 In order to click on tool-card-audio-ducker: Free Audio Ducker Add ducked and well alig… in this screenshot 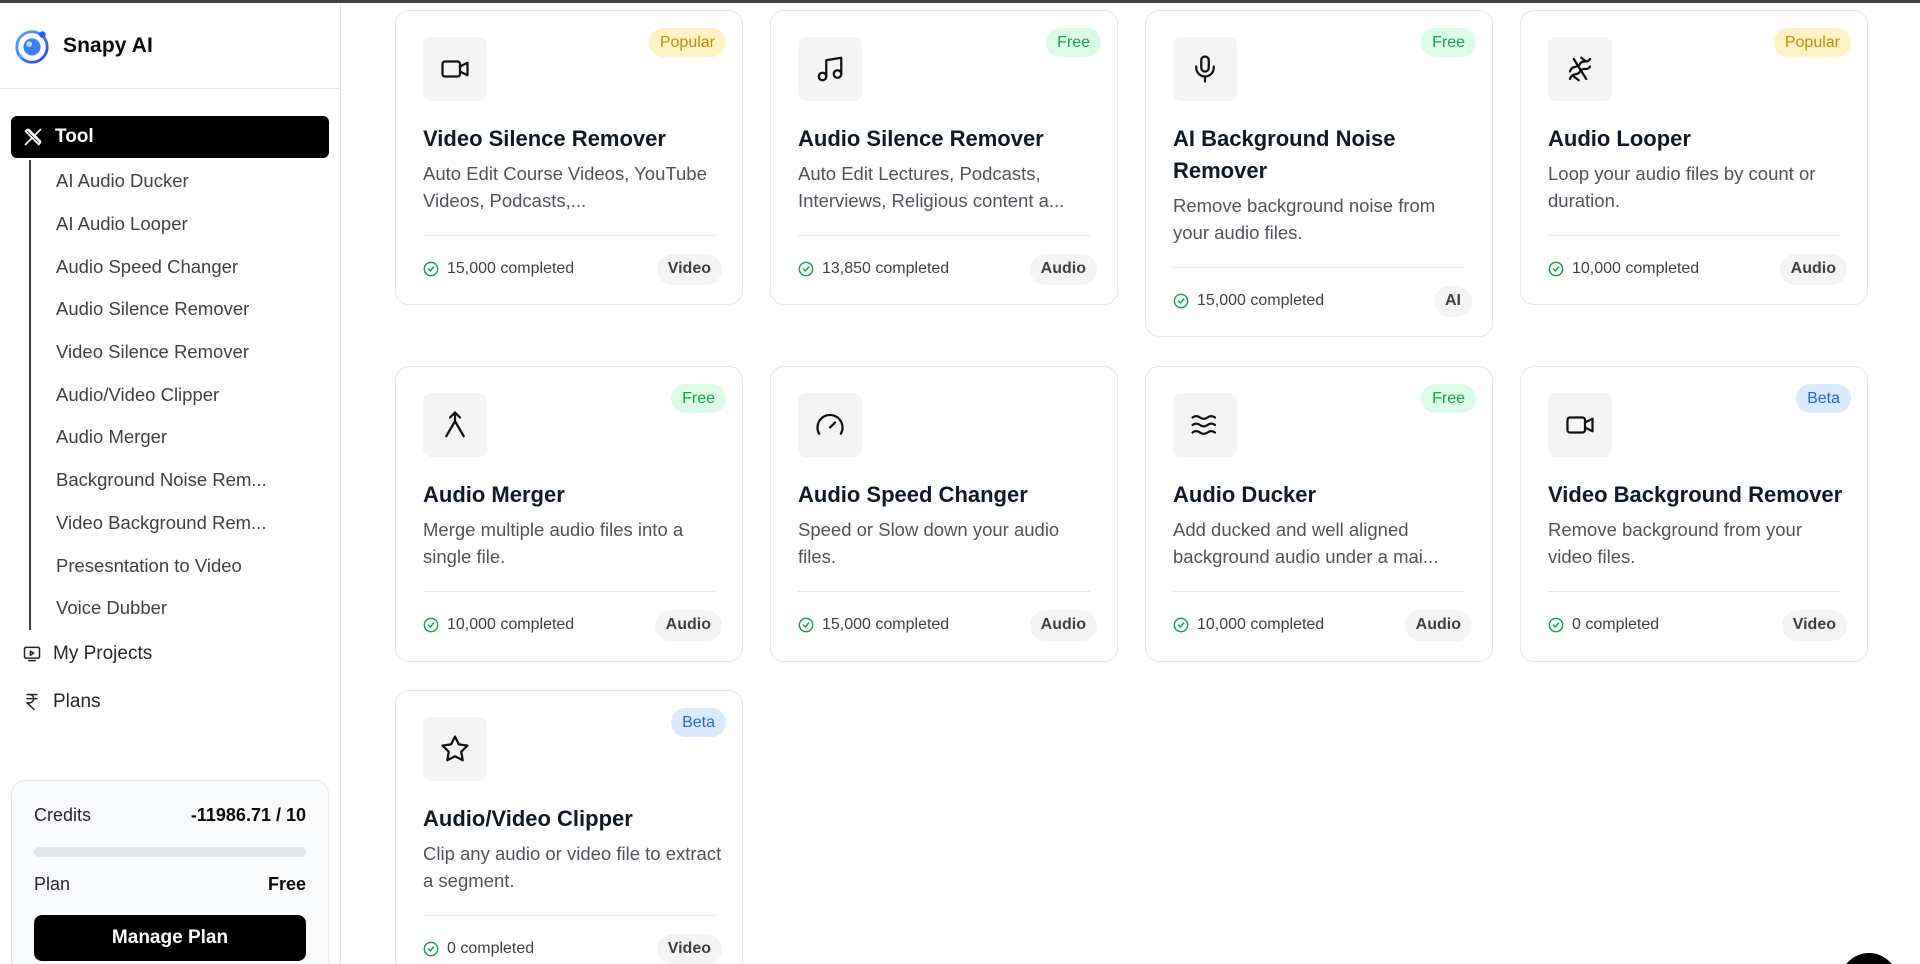, I will do `click(1319, 514)`.